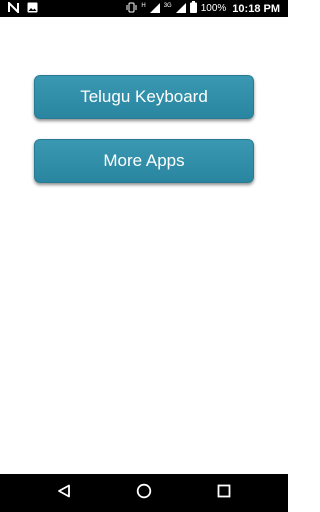 The width and height of the screenshot is (320, 512). I want to click on back-icon, so click(64, 493).